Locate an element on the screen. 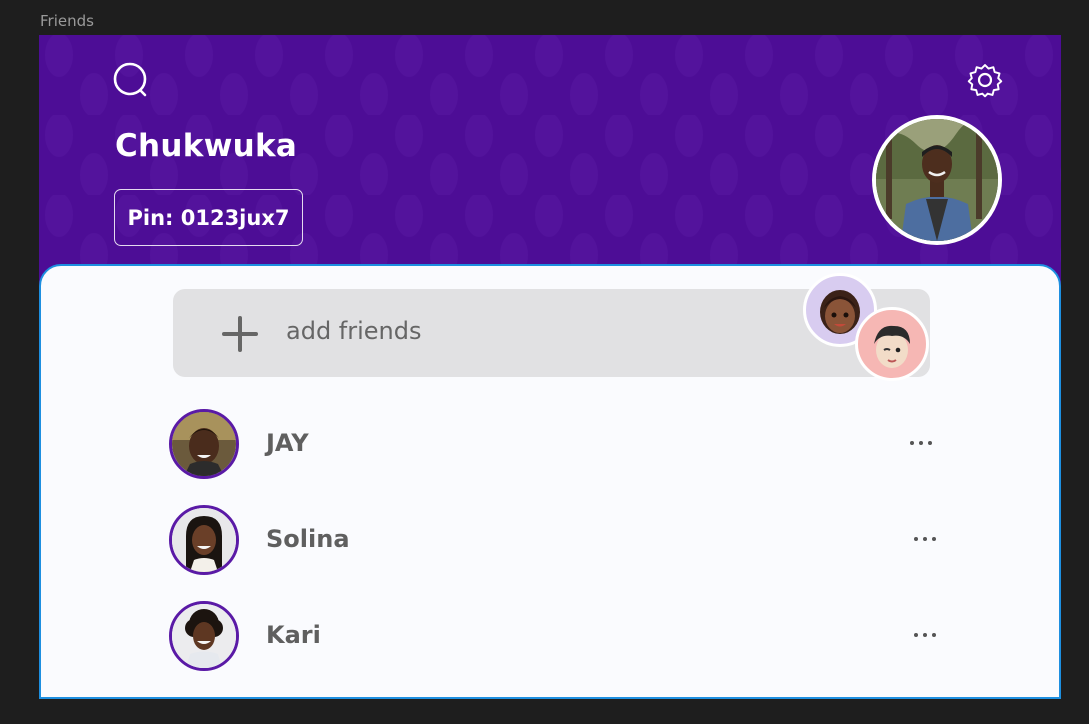  friend-name: Solina is located at coordinates (308, 539).